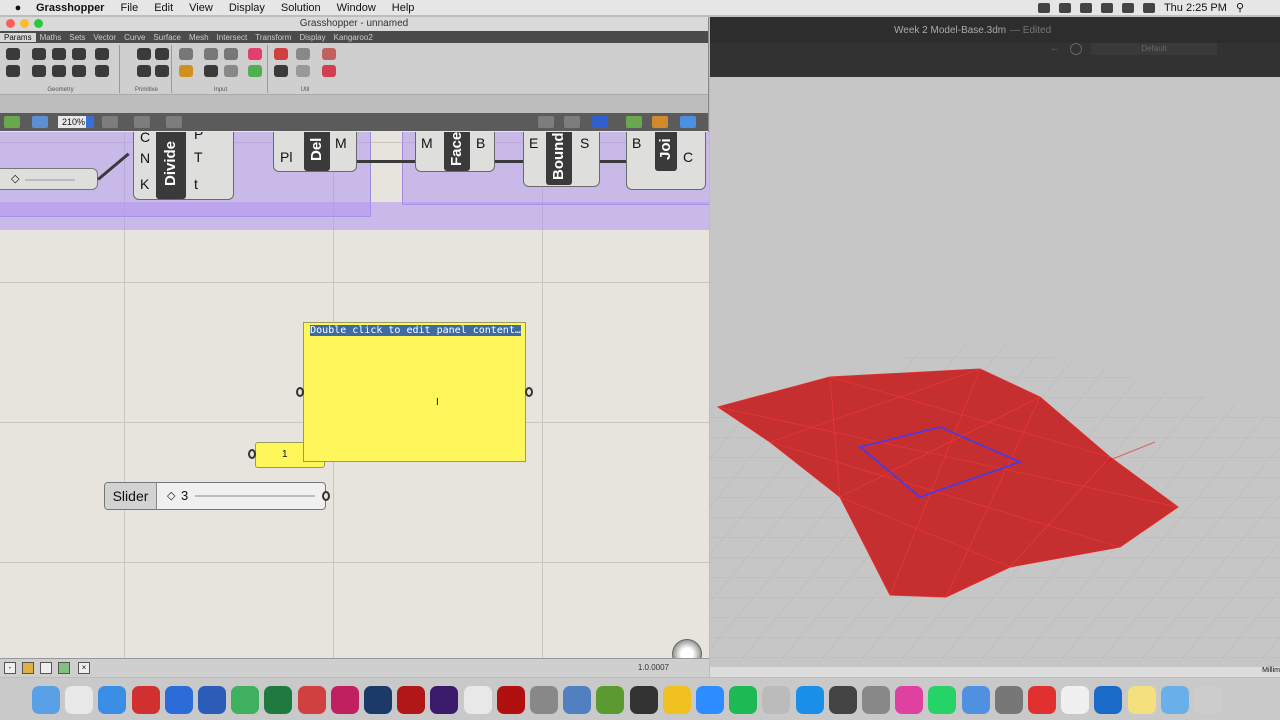  I want to click on appstore-icon, so click(809, 700).